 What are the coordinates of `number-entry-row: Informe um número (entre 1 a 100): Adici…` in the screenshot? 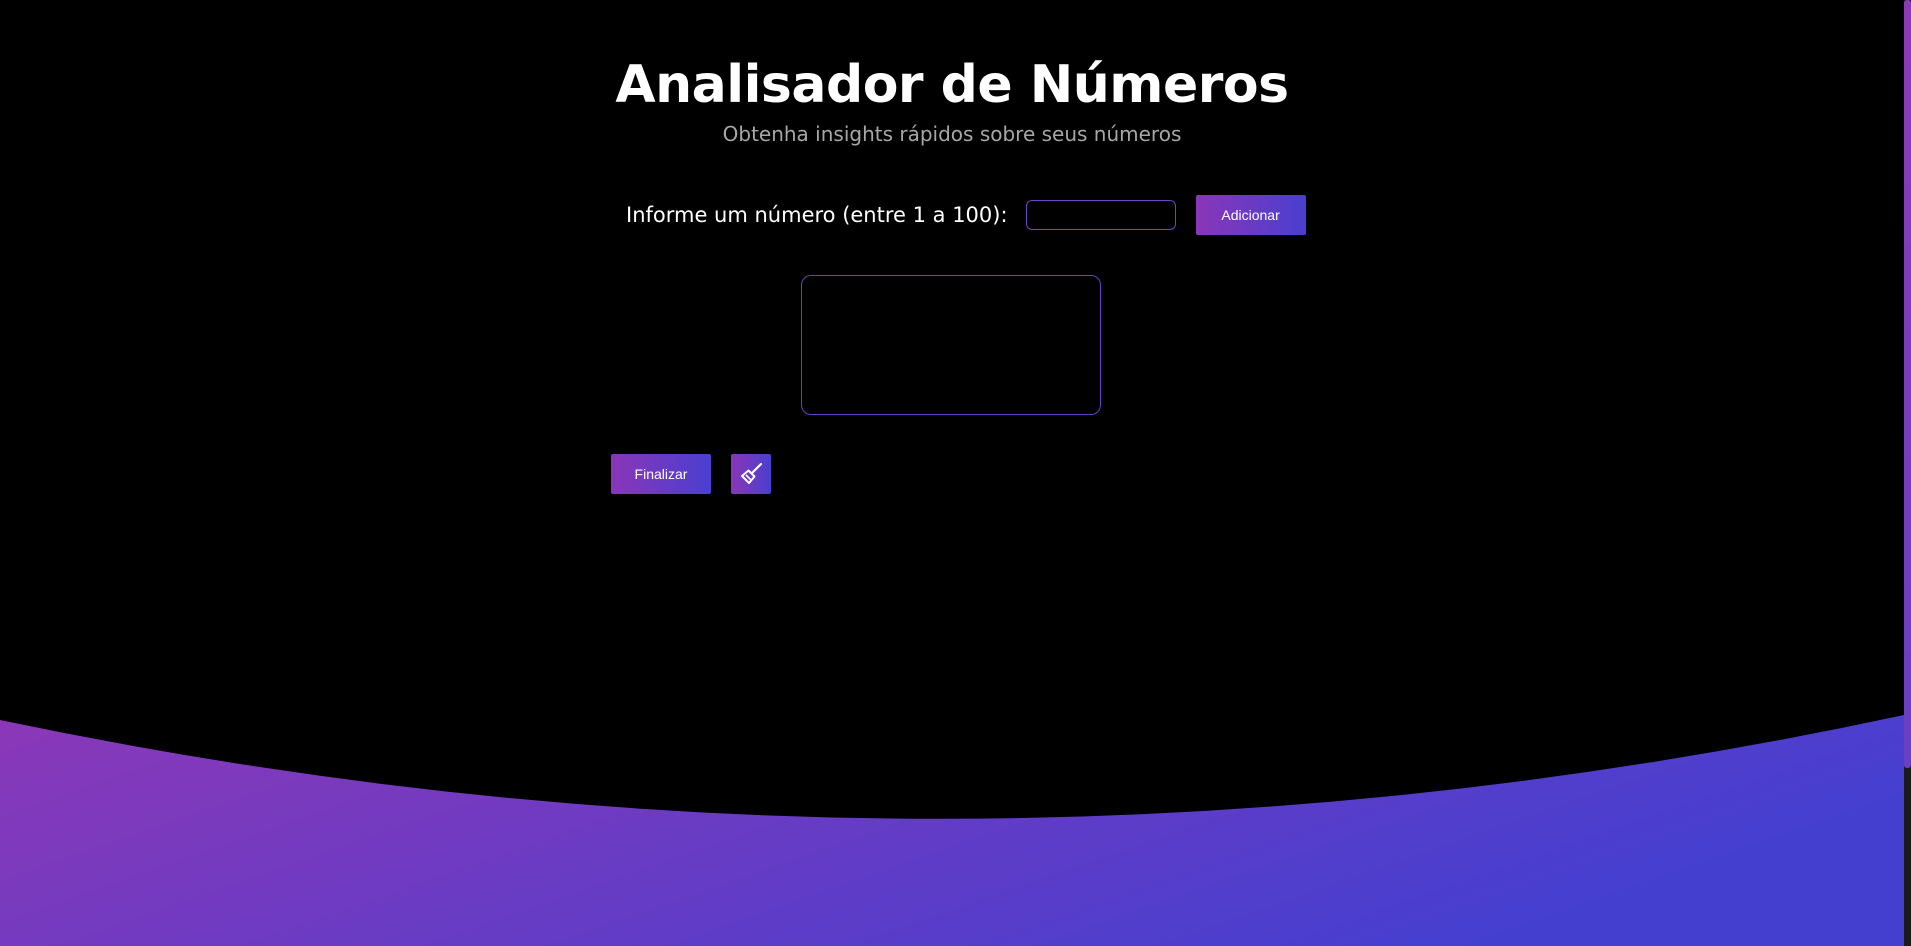 It's located at (966, 215).